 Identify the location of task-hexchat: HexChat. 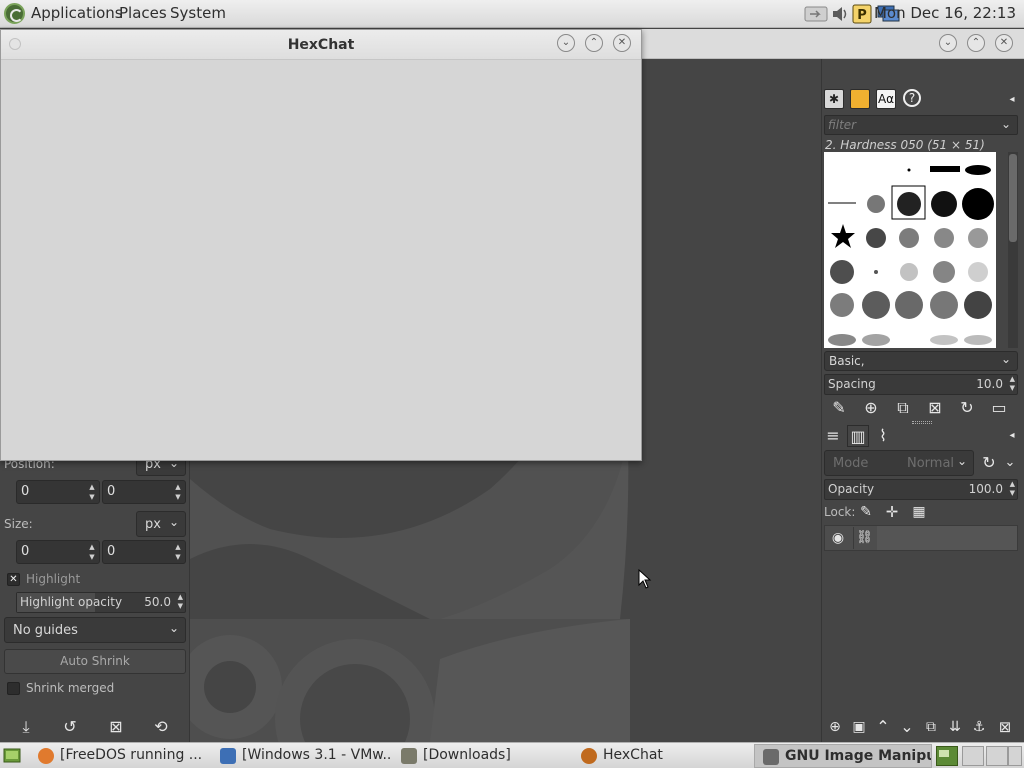
(662, 756).